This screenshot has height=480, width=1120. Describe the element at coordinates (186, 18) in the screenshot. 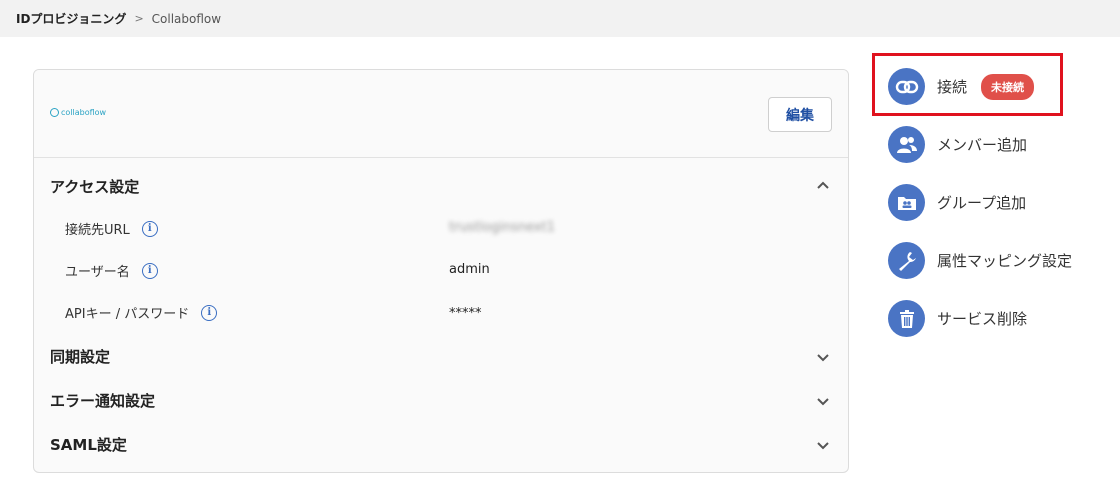

I see `breadcrumb-current: Collaboflow` at that location.